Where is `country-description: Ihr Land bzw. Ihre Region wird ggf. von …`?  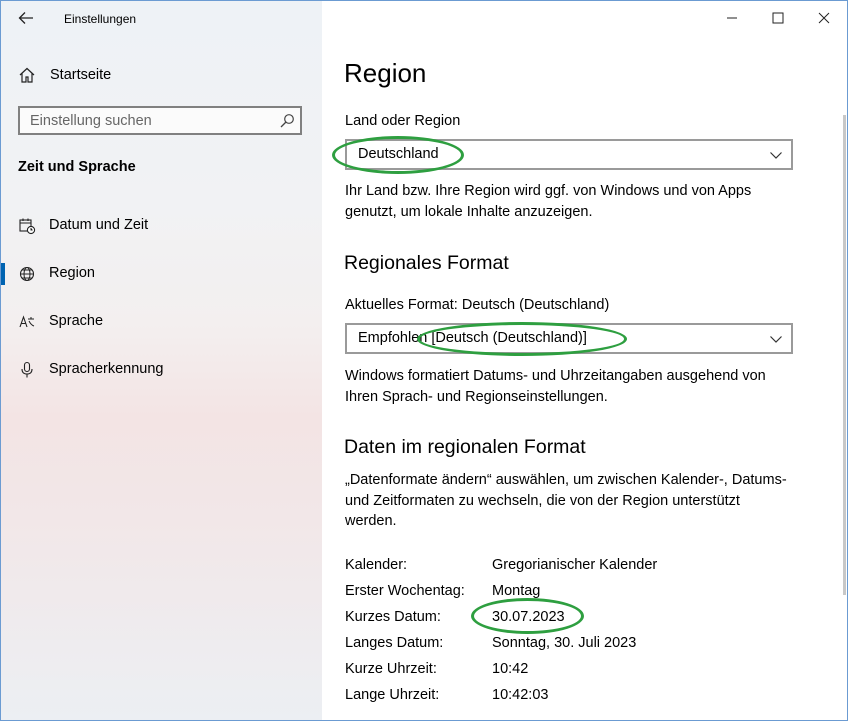
country-description: Ihr Land bzw. Ihre Region wird ggf. von … is located at coordinates (548, 201).